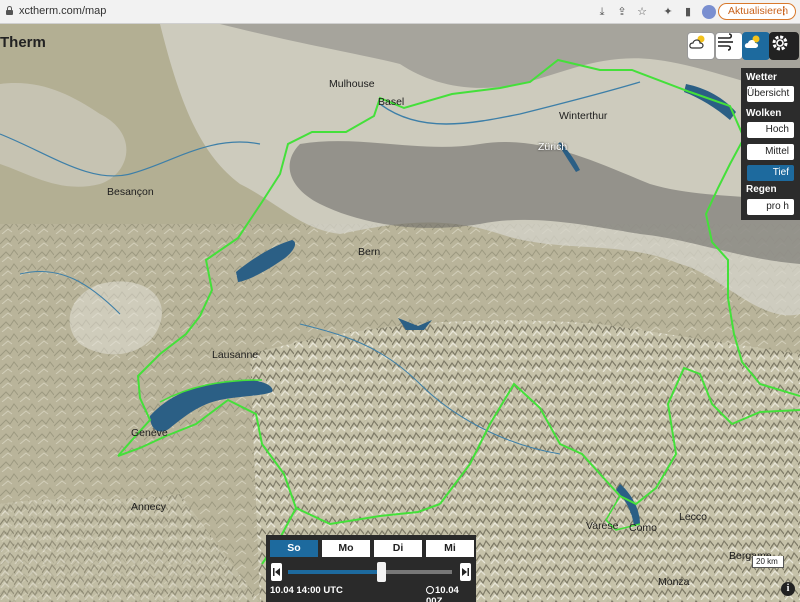  Describe the element at coordinates (382, 572) in the screenshot. I see `time-slider-thumb` at that location.